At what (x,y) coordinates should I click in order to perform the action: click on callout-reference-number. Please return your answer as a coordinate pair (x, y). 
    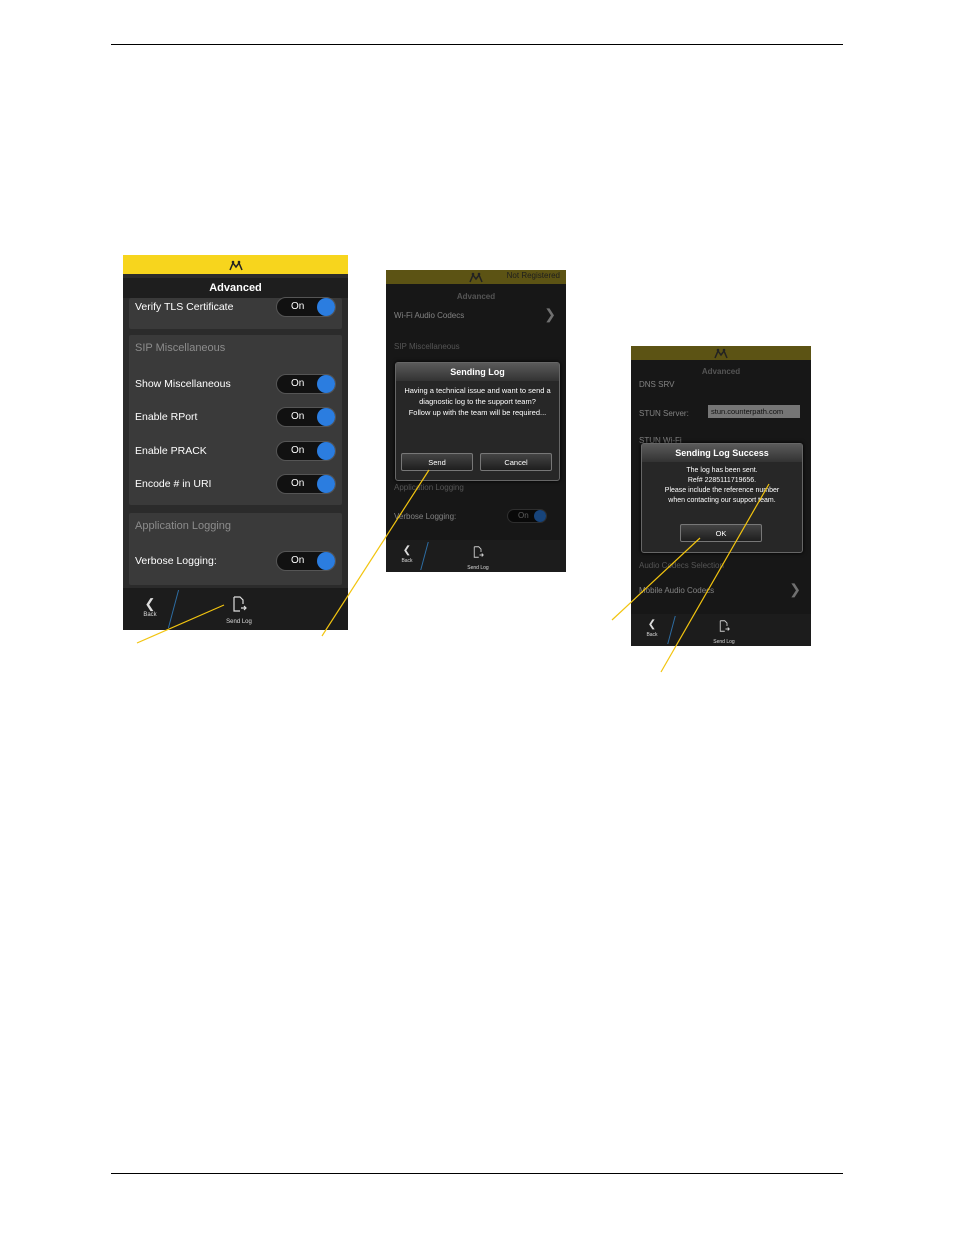
    Looking at the image, I should click on (715, 578).